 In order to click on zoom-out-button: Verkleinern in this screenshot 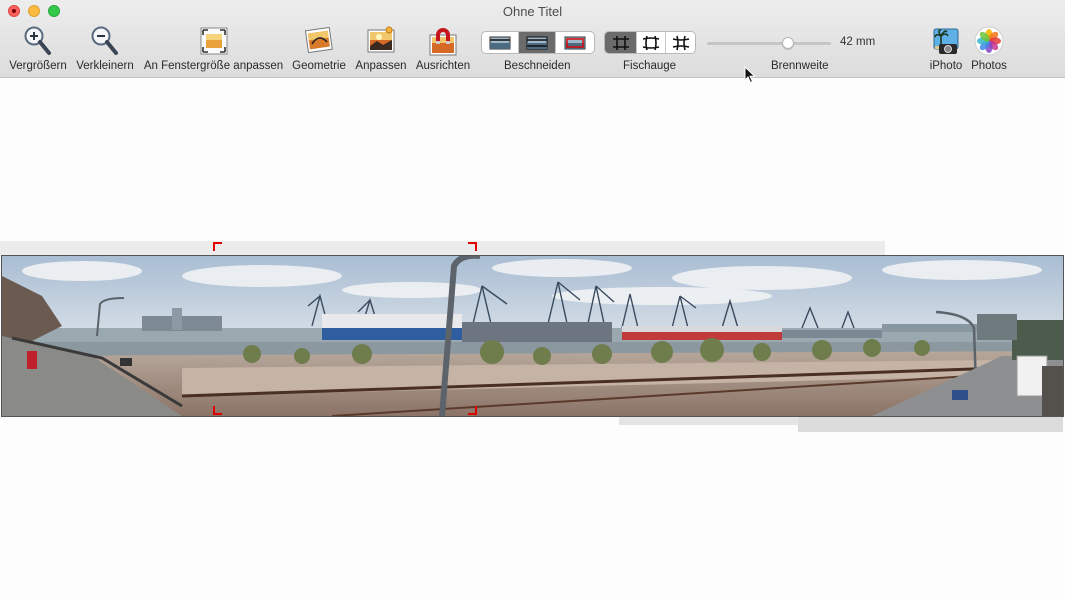, I will do `click(105, 48)`.